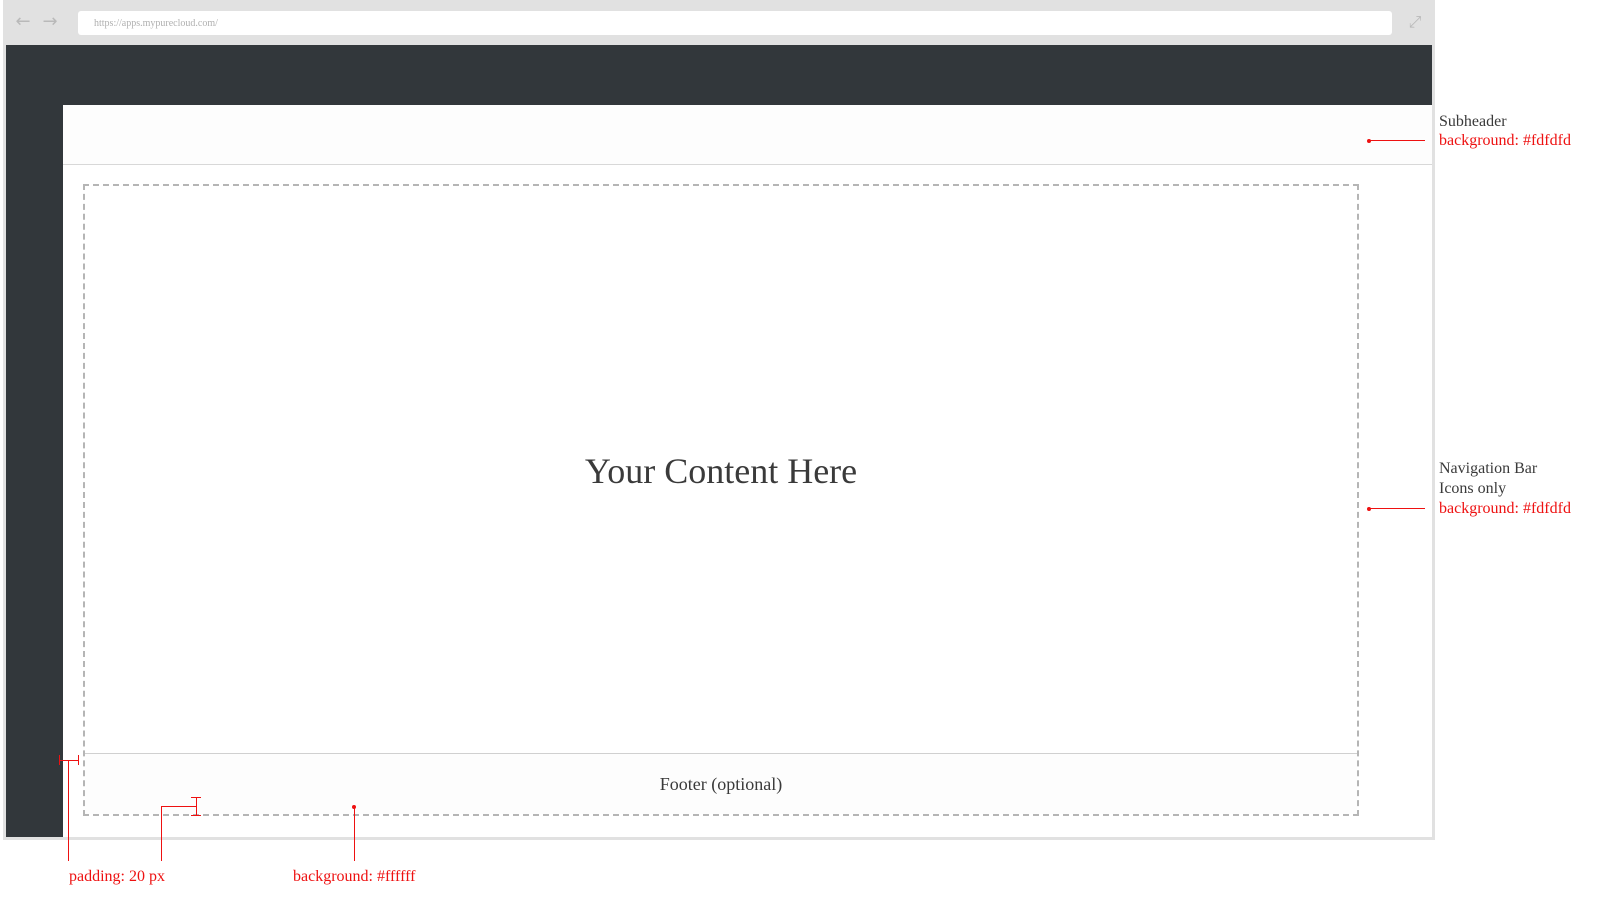 This screenshot has width=1609, height=912. What do you see at coordinates (1473, 488) in the screenshot?
I see `nav-bar-annotation-subtitle: Icons only` at bounding box center [1473, 488].